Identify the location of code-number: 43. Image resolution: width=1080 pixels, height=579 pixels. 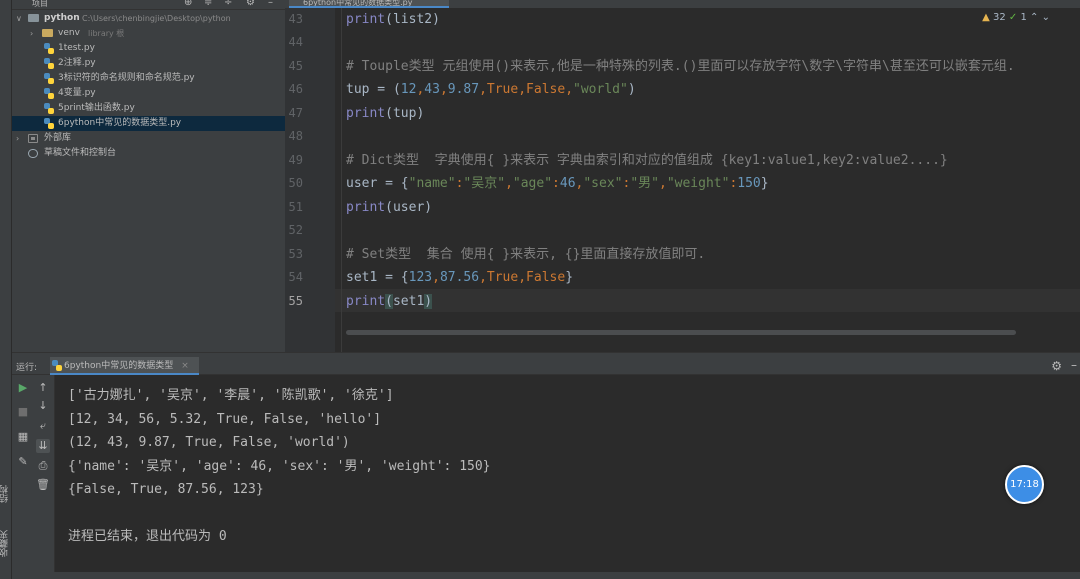
(432, 89).